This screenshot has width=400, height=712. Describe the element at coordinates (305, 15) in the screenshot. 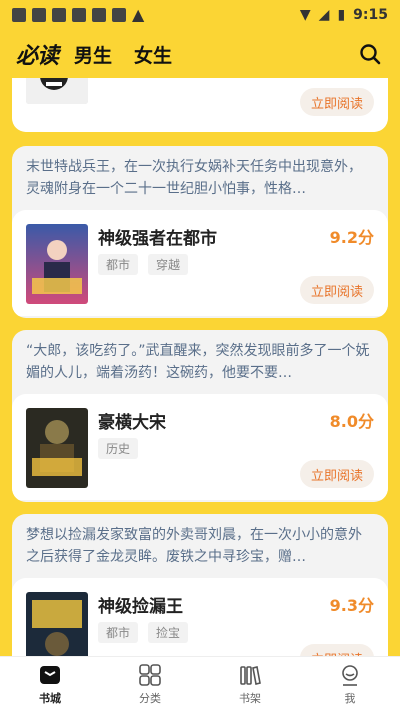

I see `wifi-icon: ▼` at that location.